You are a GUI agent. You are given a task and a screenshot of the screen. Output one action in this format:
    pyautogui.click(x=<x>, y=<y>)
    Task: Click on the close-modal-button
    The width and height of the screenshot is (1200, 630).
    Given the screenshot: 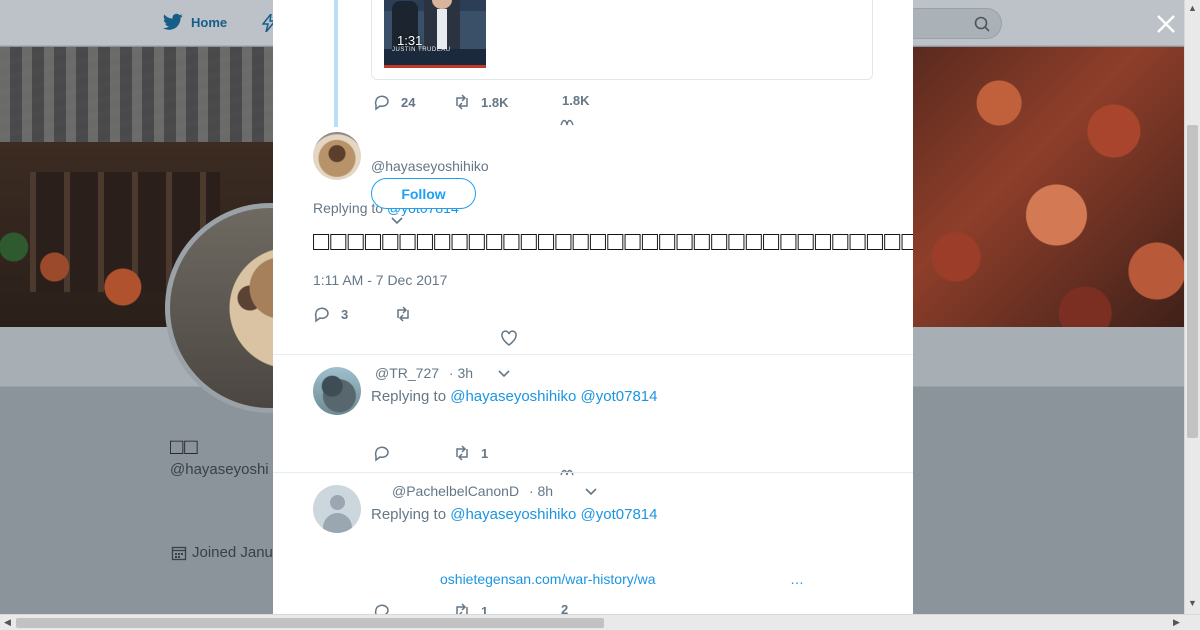 What is the action you would take?
    pyautogui.click(x=1166, y=24)
    